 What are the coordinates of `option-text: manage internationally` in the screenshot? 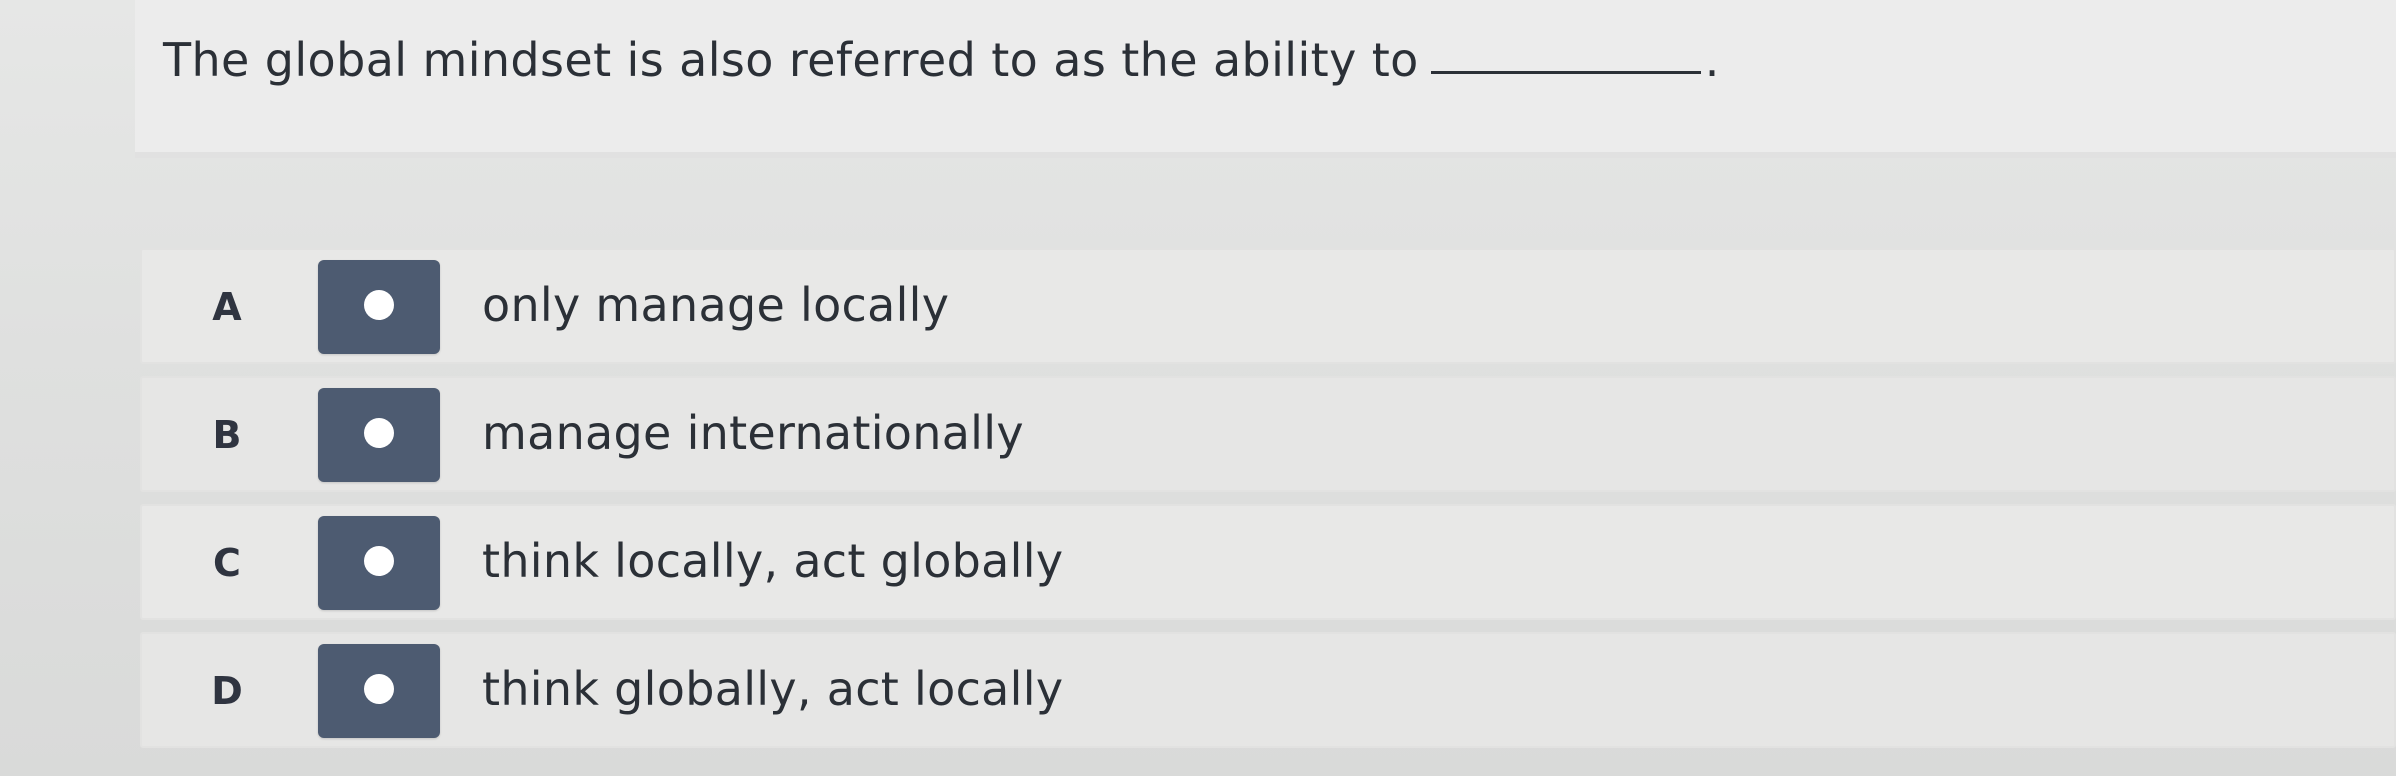 It's located at (753, 433).